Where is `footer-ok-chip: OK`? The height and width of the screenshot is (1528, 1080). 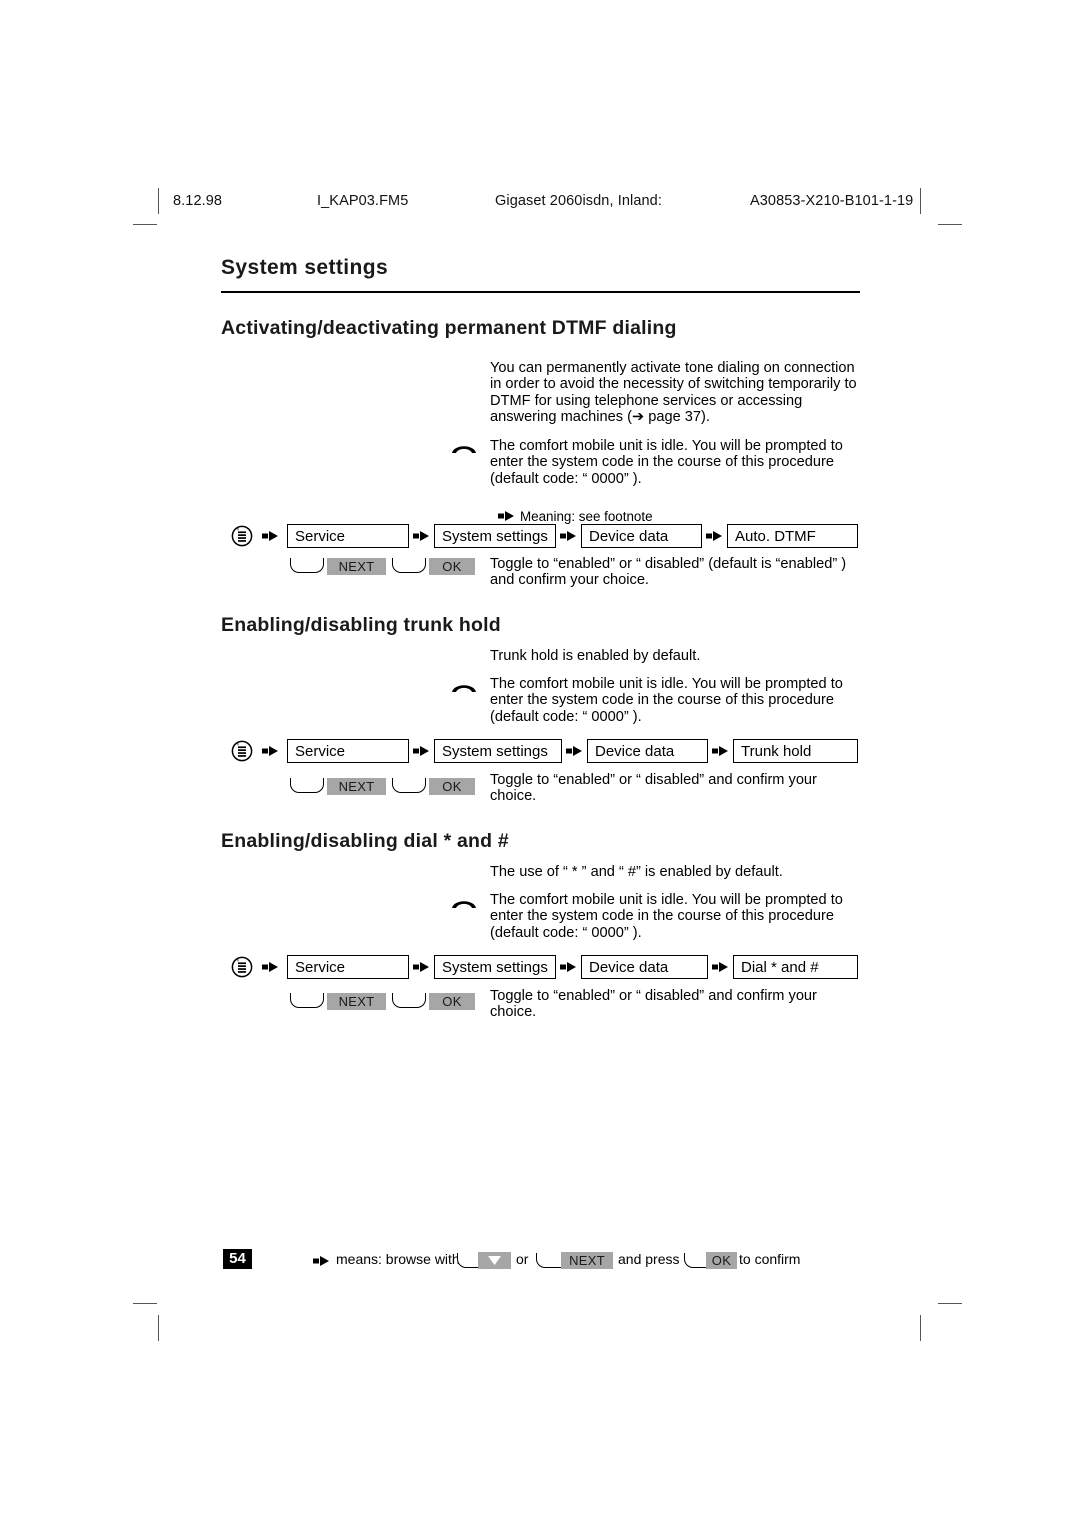 footer-ok-chip: OK is located at coordinates (721, 1260).